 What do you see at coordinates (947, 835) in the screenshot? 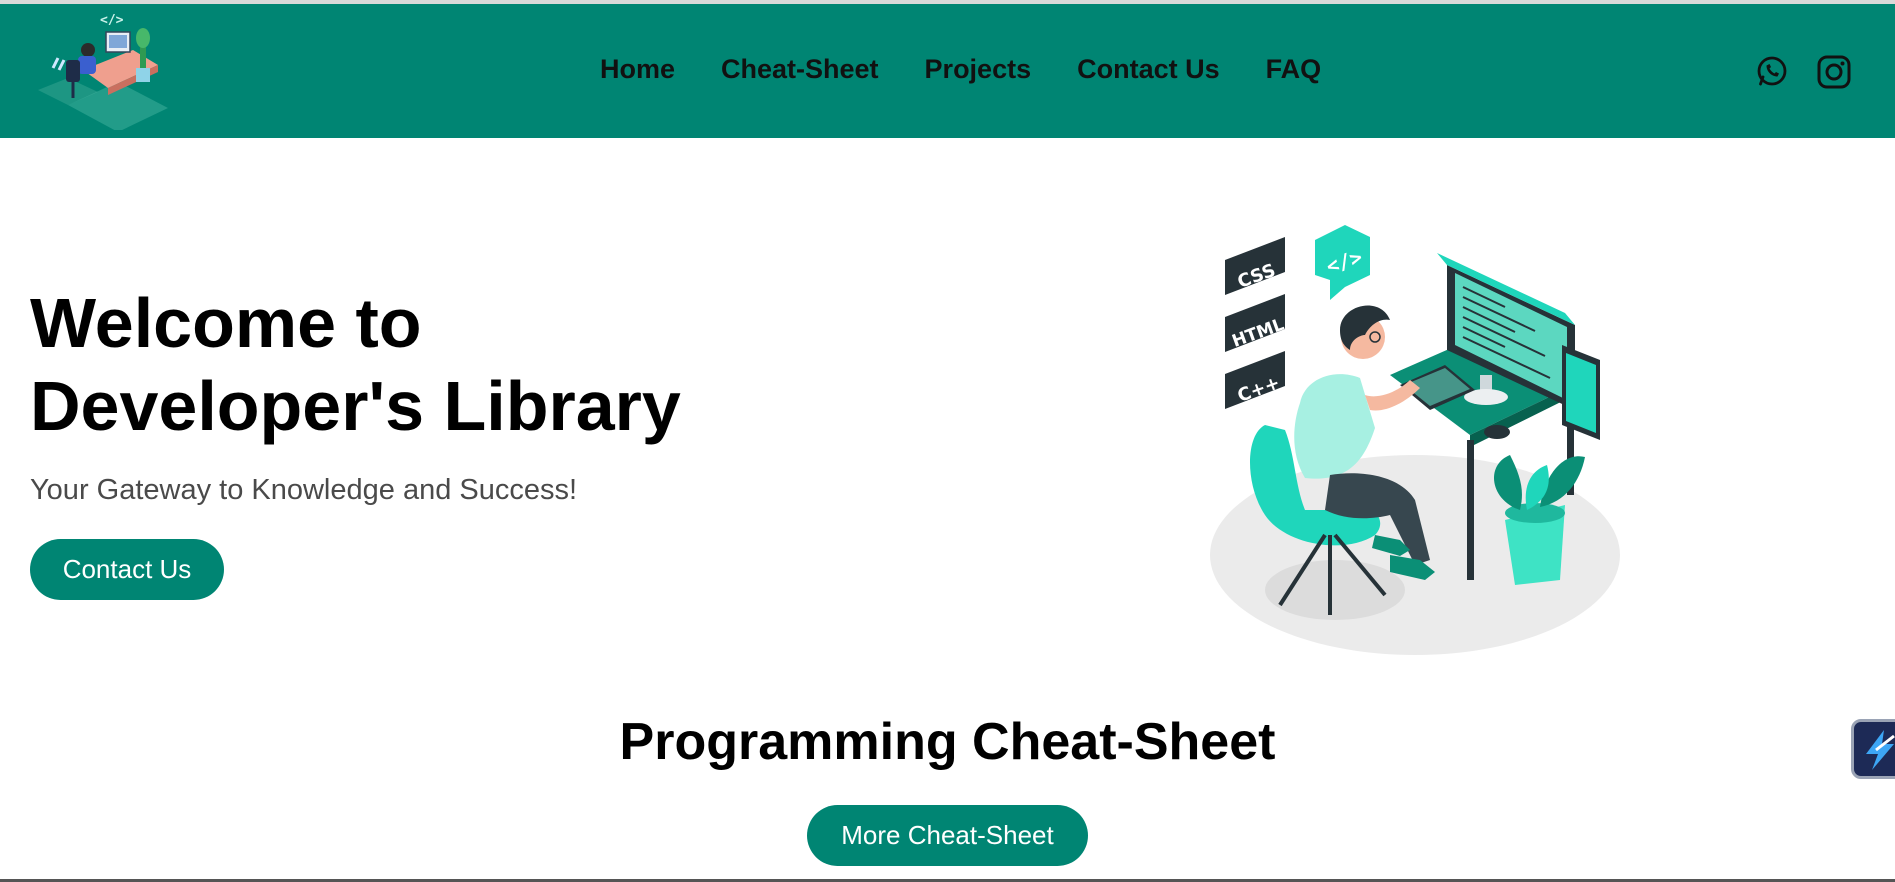
I see `more-cheat-sheet-button: More Cheat-Sheet` at bounding box center [947, 835].